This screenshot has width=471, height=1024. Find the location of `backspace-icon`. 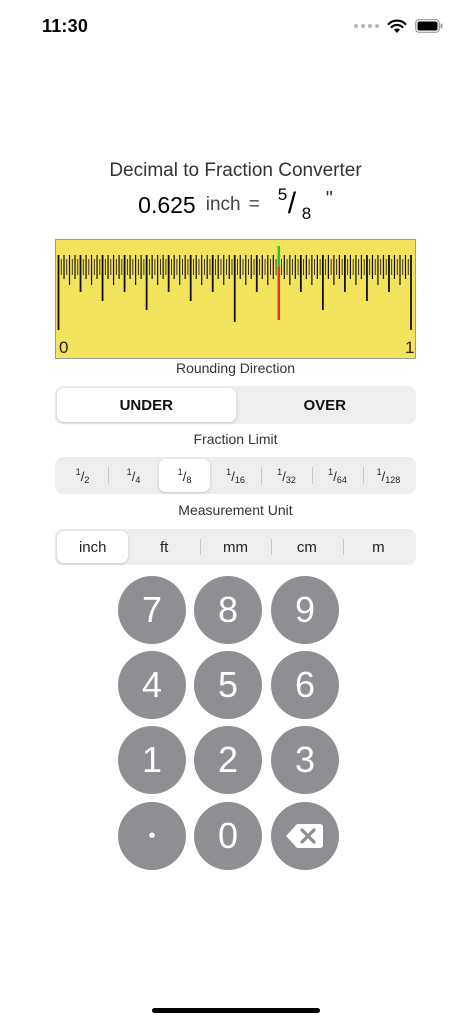

backspace-icon is located at coordinates (304, 836).